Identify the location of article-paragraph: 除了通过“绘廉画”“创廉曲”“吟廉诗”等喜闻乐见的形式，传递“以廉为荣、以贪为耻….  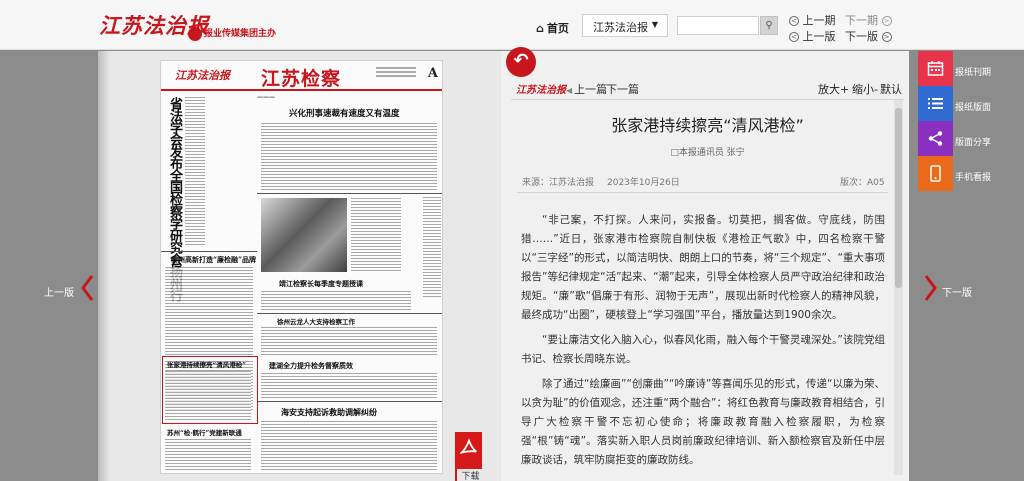
(703, 422).